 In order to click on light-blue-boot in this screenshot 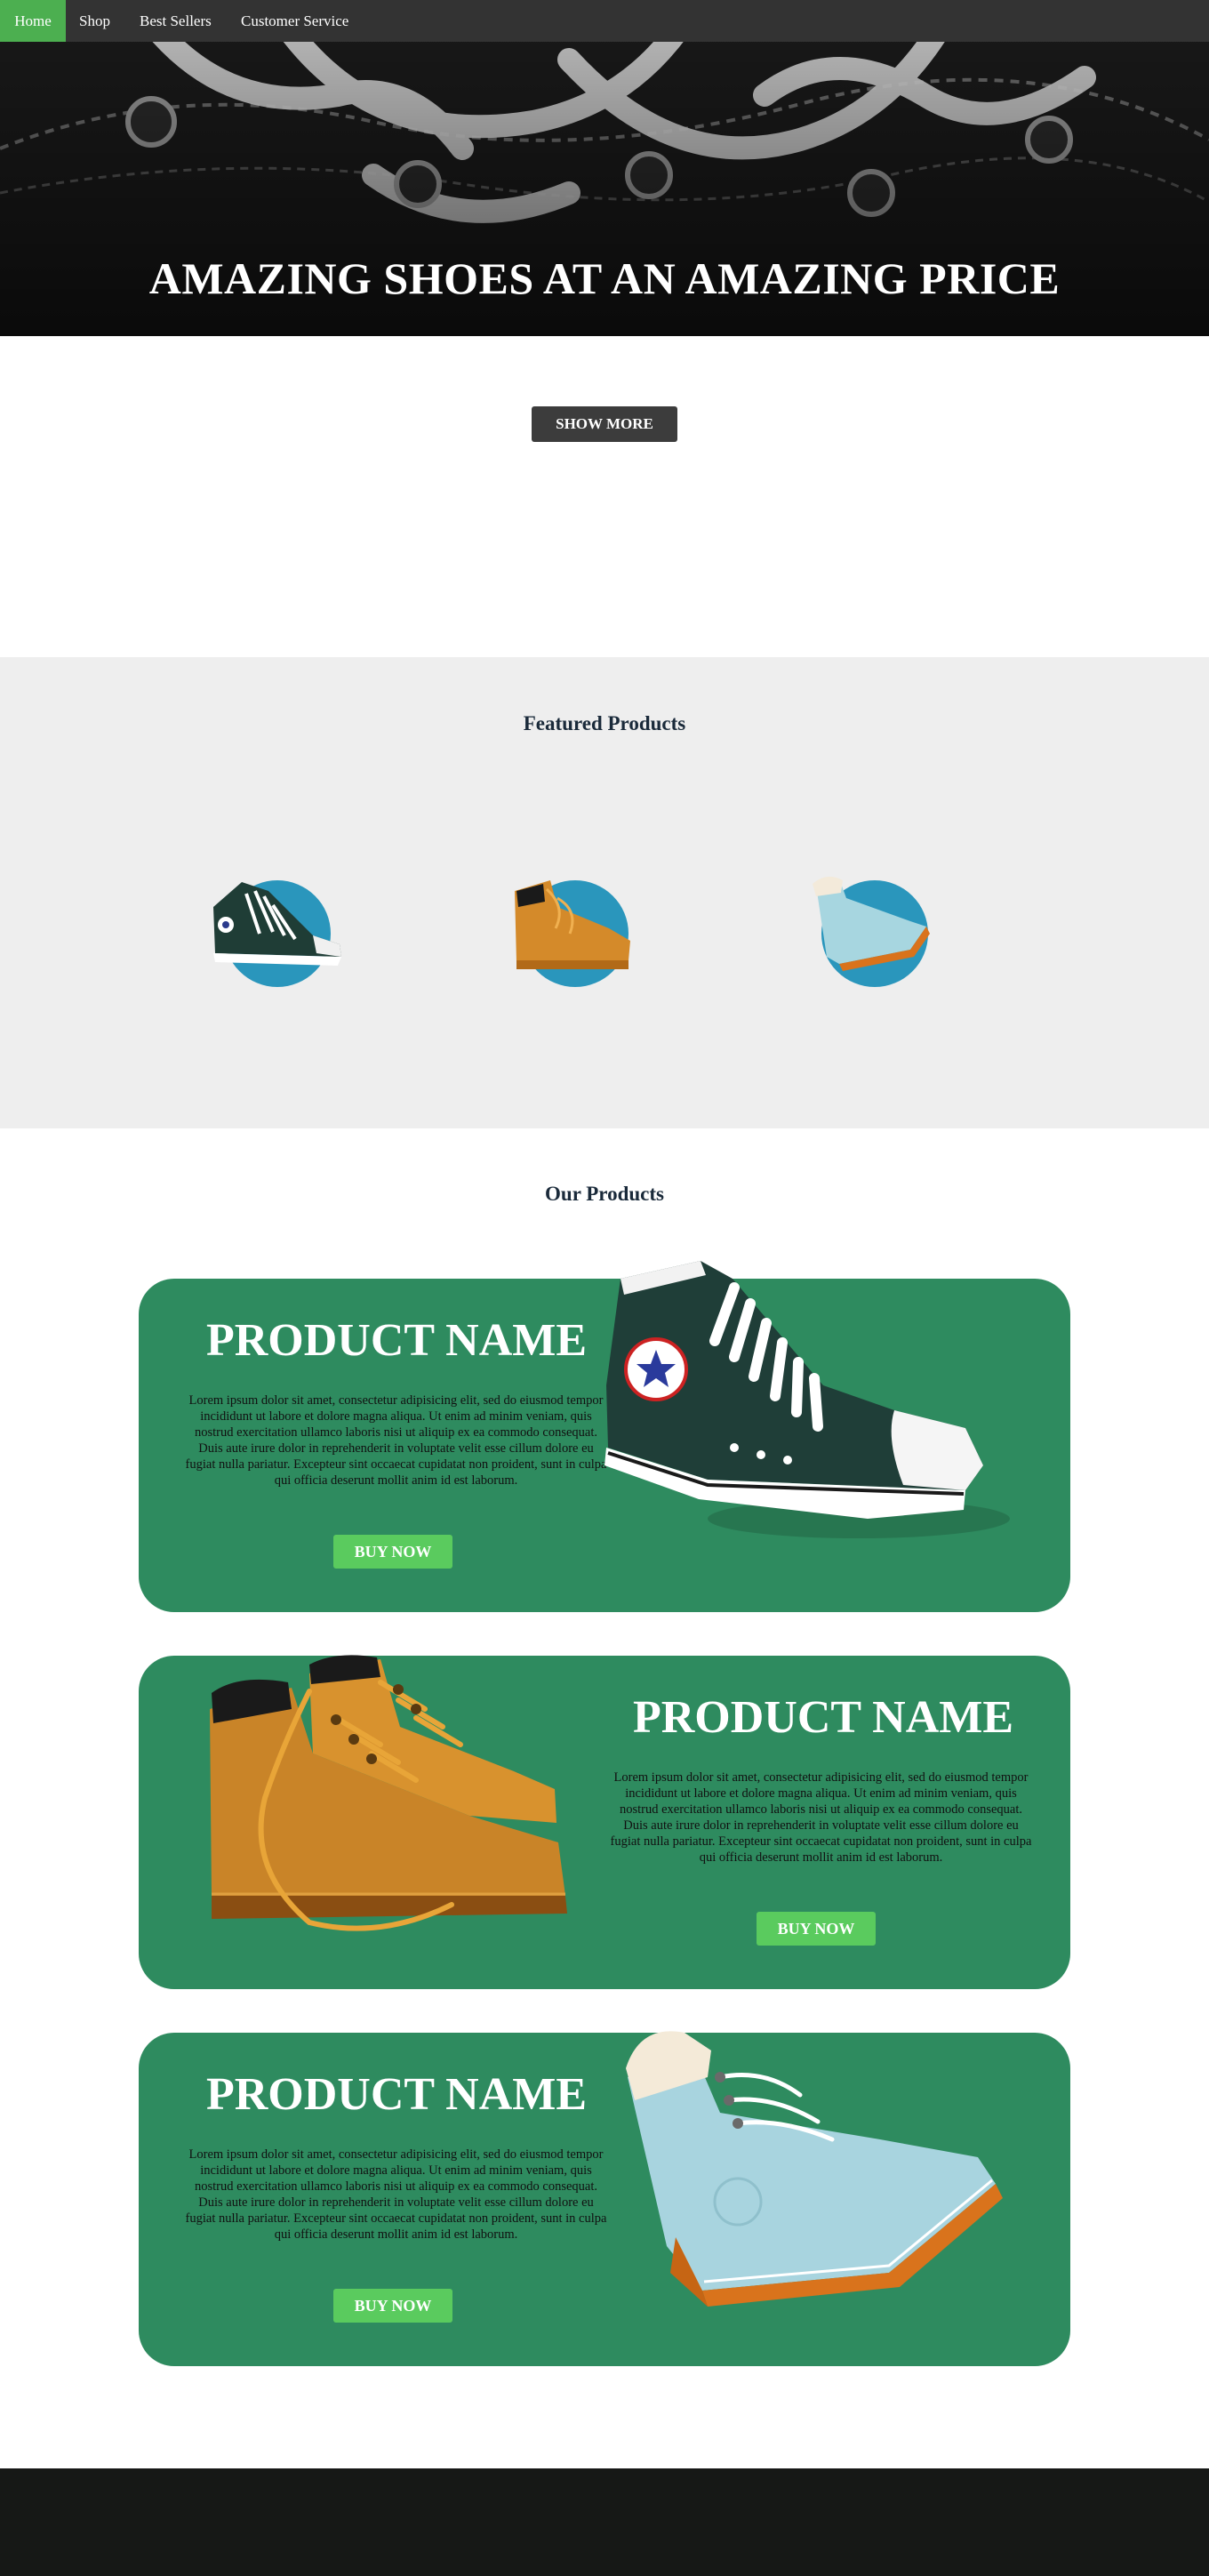, I will do `click(814, 2169)`.